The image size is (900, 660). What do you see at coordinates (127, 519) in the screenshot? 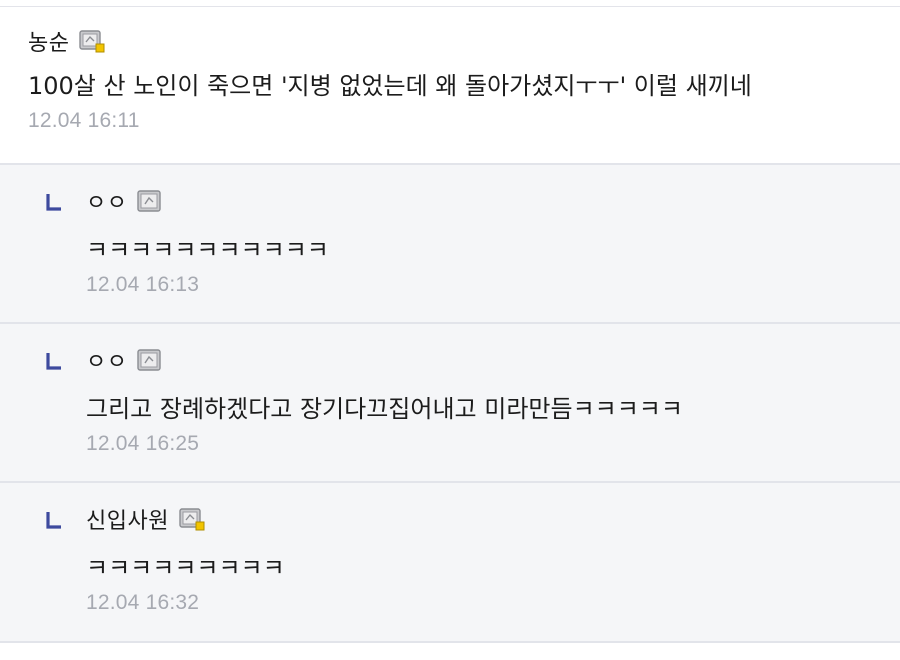
I see `author-name: 신입사원` at bounding box center [127, 519].